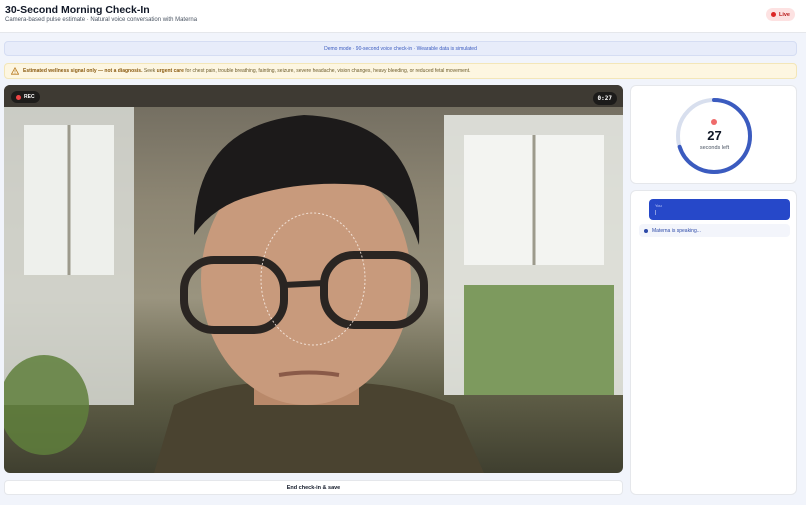  What do you see at coordinates (656, 213) in the screenshot?
I see `user-message-text: |` at bounding box center [656, 213].